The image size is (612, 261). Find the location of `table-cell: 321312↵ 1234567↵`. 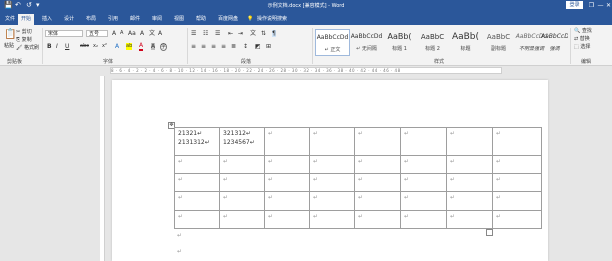

table-cell: 321312↵ 1234567↵ is located at coordinates (242, 141).